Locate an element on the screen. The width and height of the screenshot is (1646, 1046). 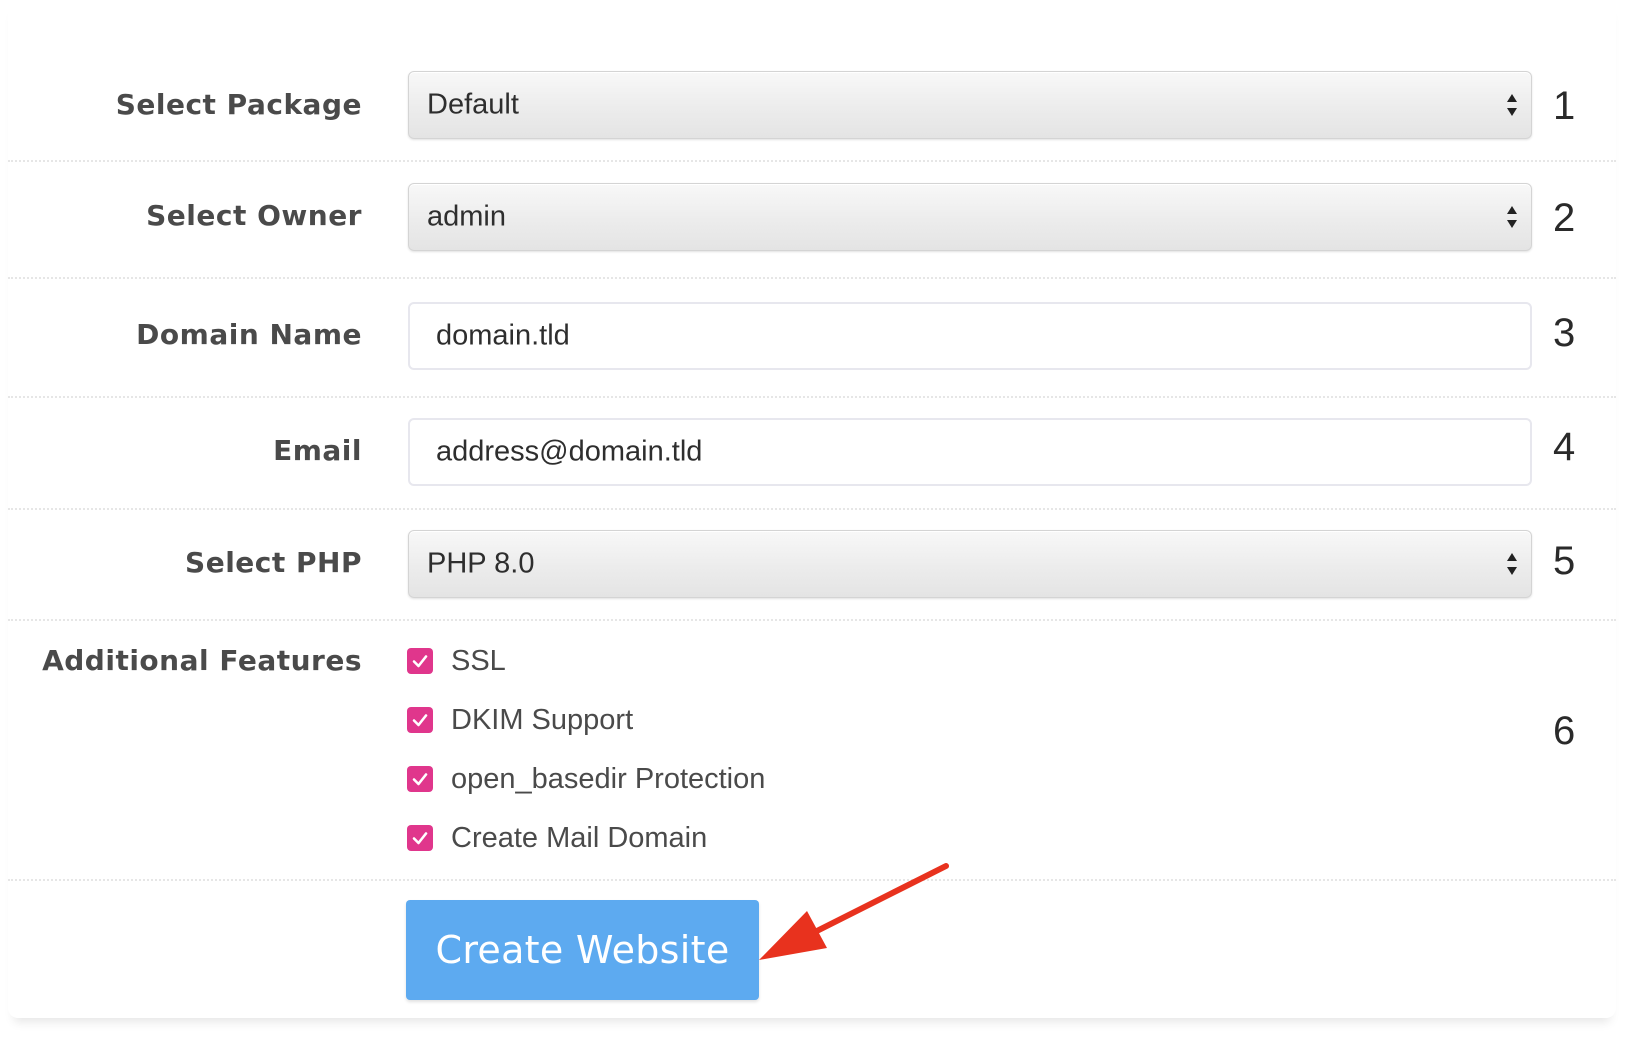
open-basedir-checkbox-label: open_basedir Protection is located at coordinates (608, 778).